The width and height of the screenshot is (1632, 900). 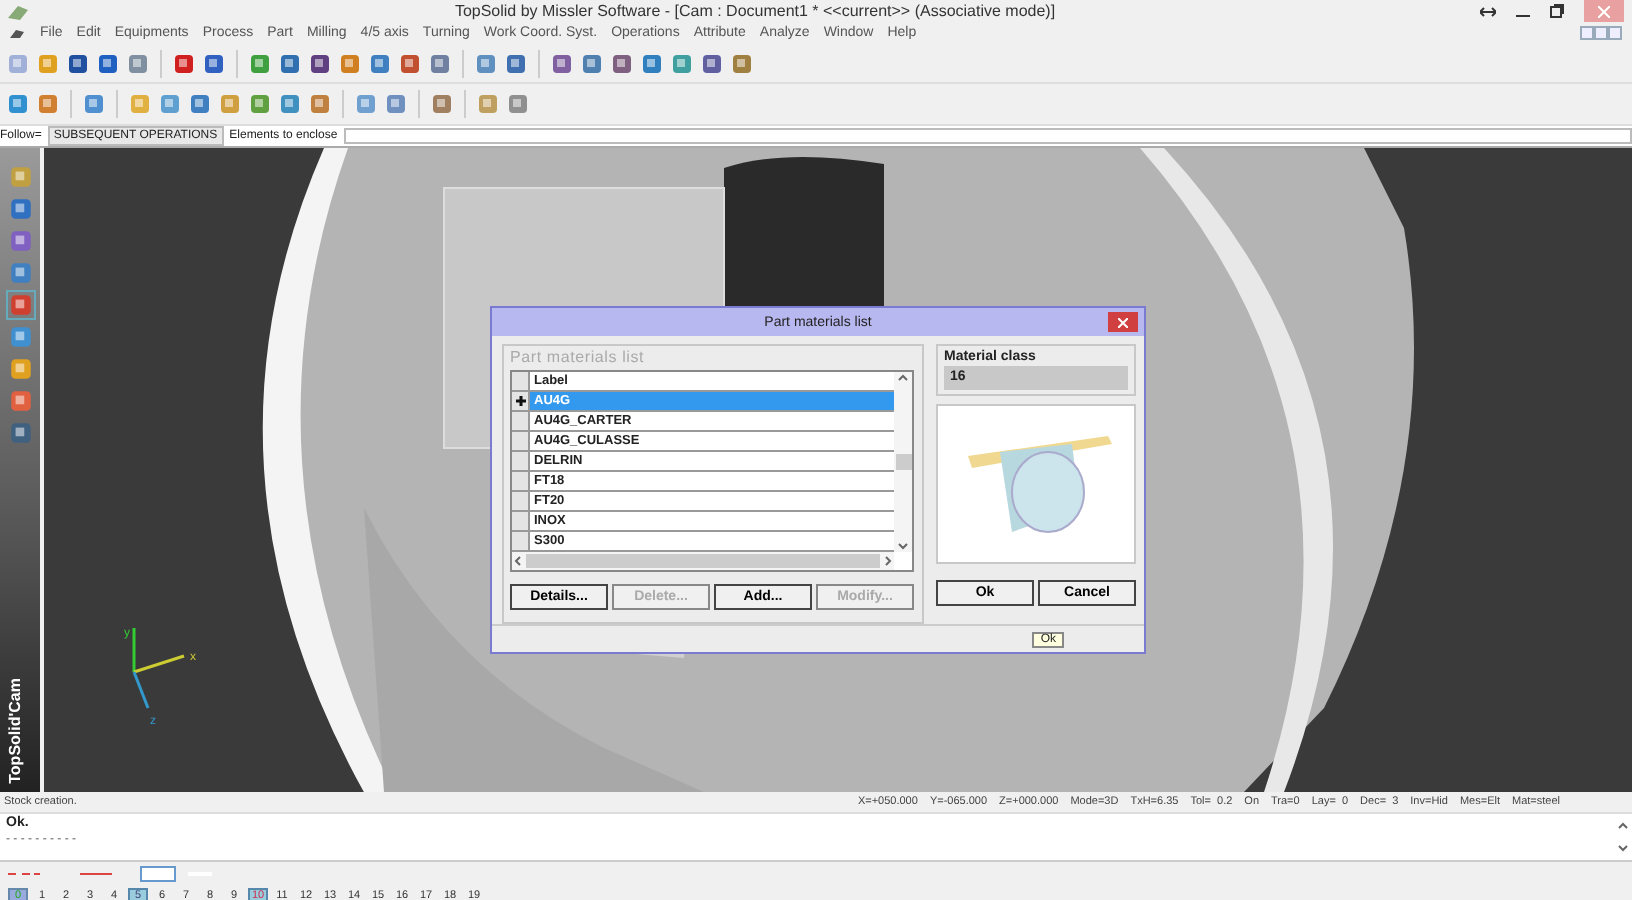 What do you see at coordinates (755, 11) in the screenshot?
I see `window-title: TopSolid by Missler Software - [Cam : Document1 * <<current>> (Associative mode)]` at bounding box center [755, 11].